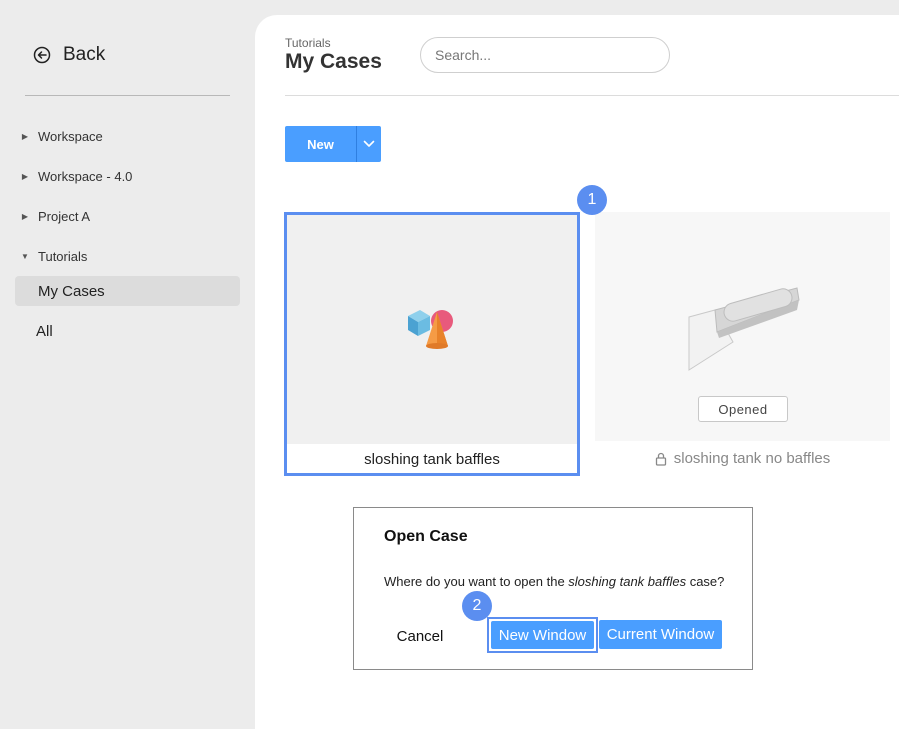  I want to click on case-thumbnail: Opened, so click(742, 326).